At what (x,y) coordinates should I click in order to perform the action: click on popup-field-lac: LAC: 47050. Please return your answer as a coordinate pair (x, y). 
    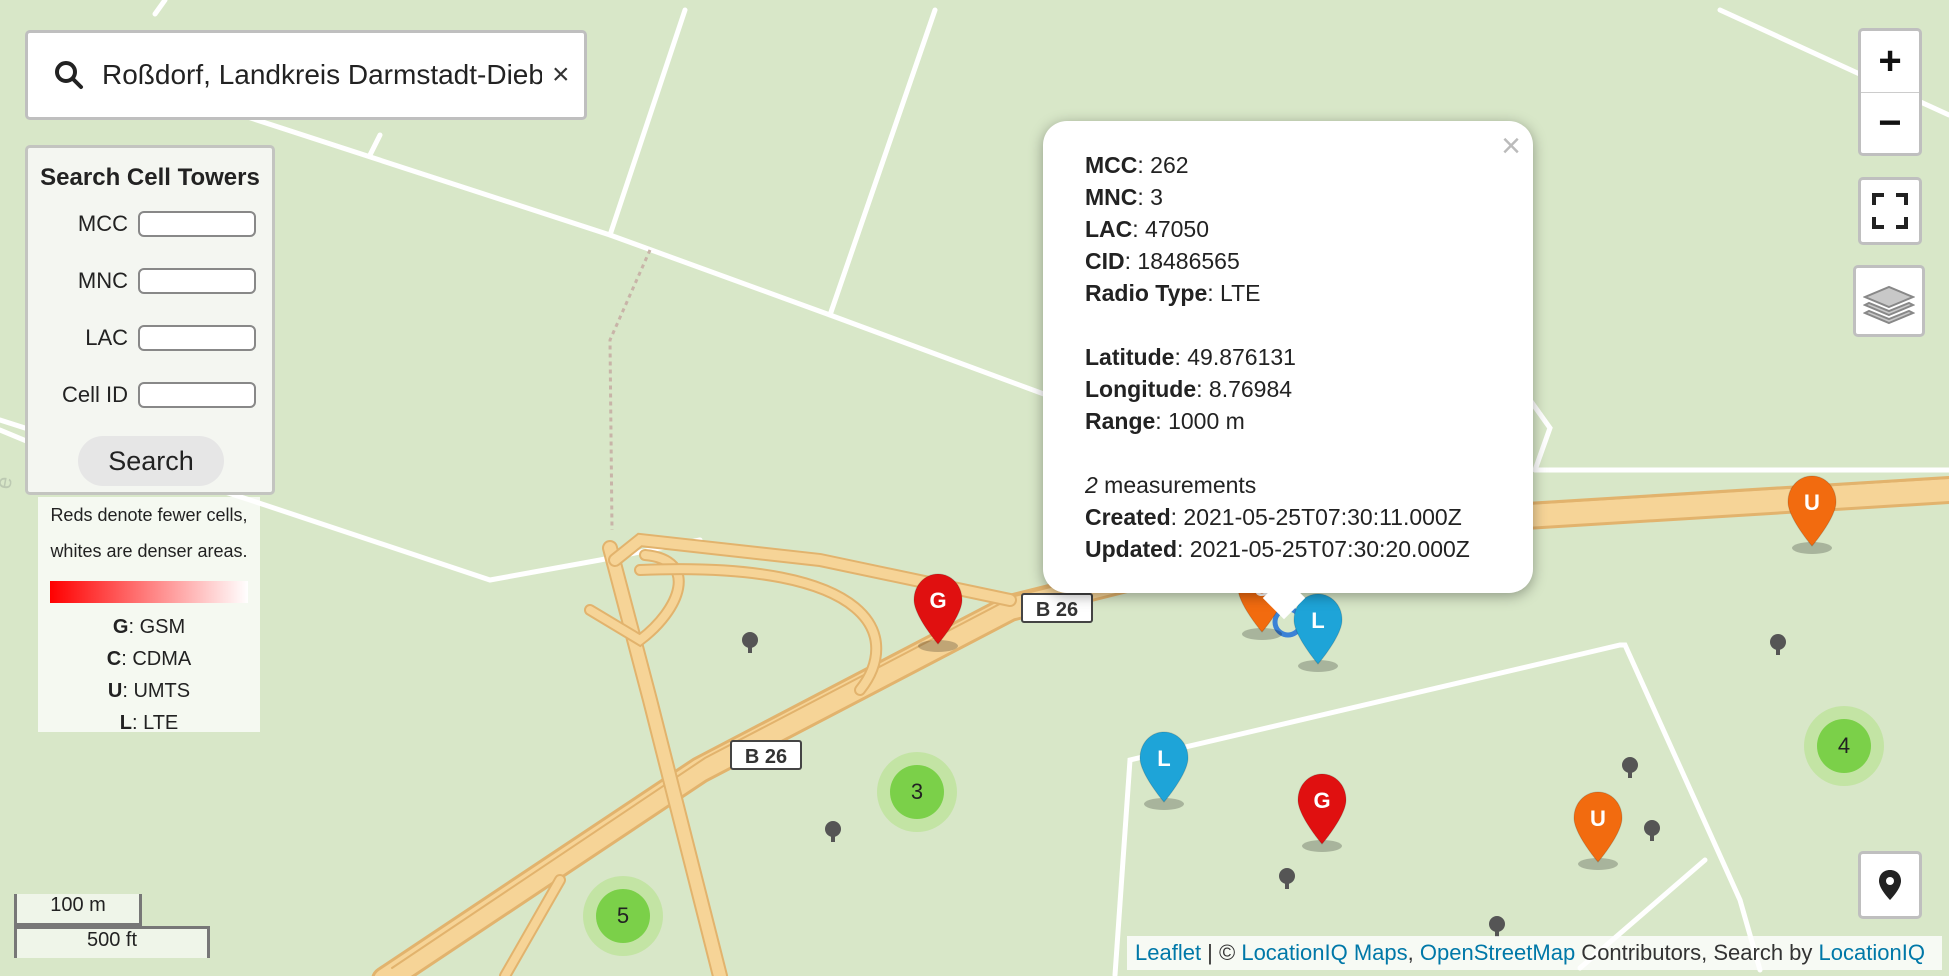
    Looking at the image, I should click on (1147, 229).